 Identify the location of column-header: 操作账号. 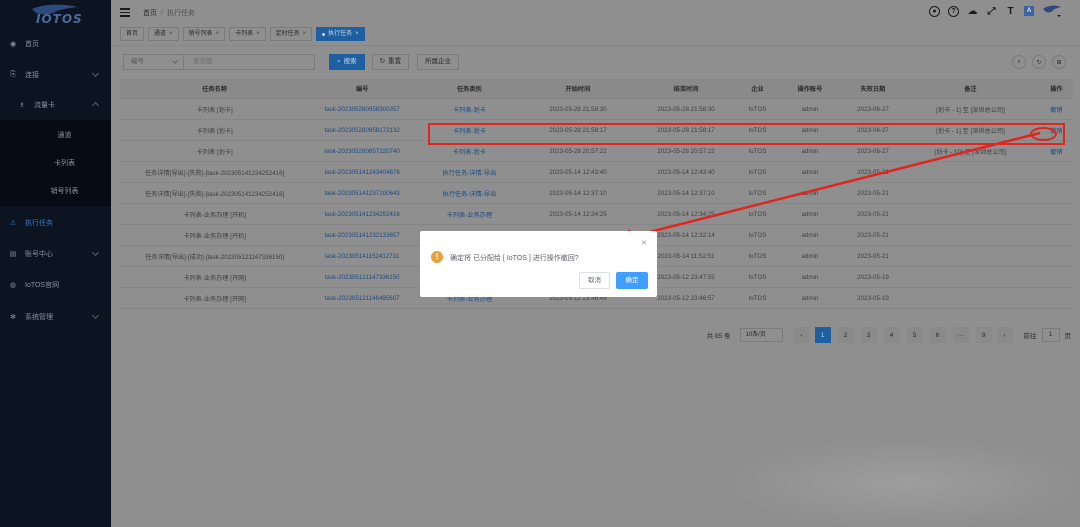
(810, 89).